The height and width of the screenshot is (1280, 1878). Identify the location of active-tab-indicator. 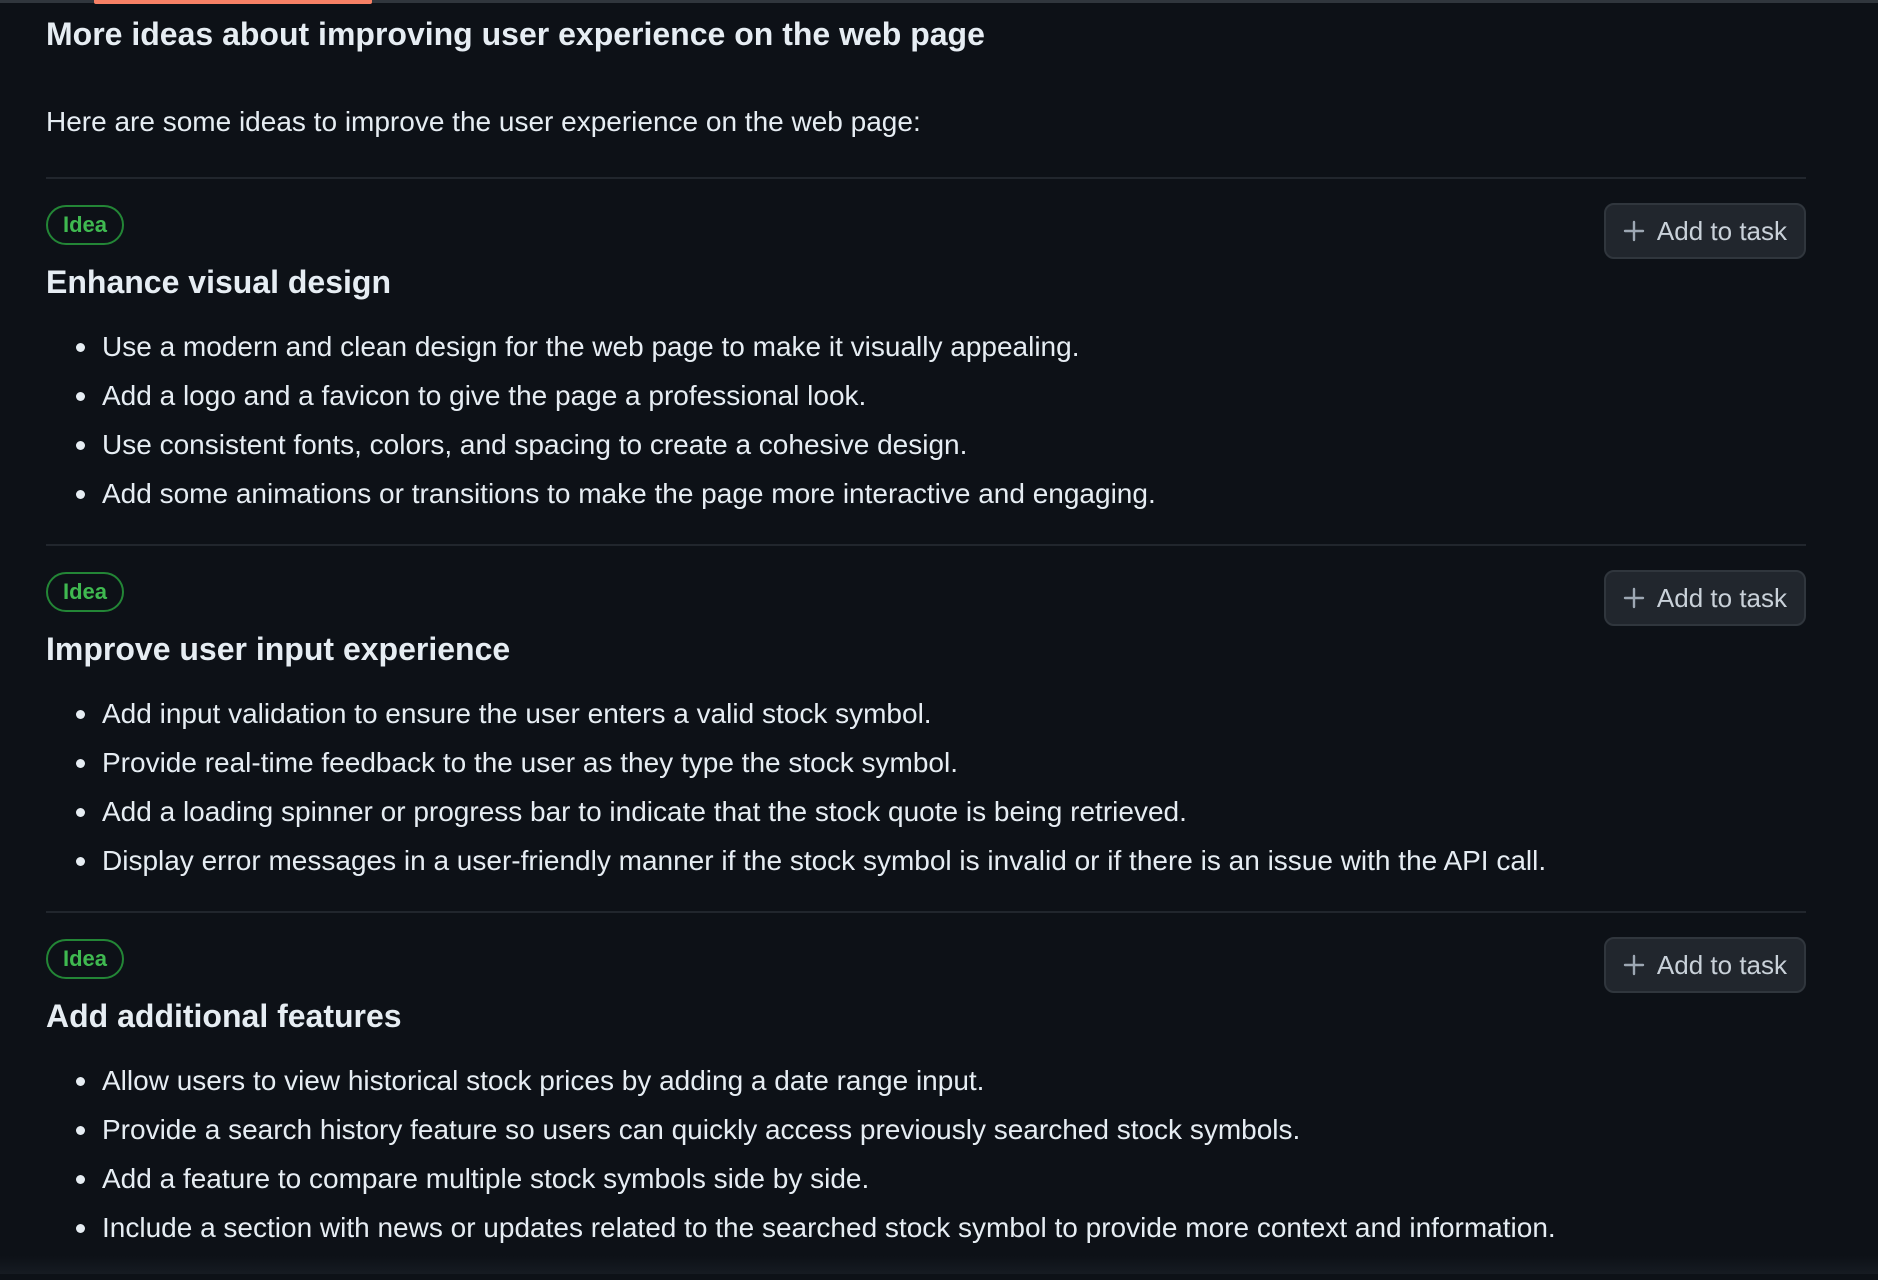
(233, 2).